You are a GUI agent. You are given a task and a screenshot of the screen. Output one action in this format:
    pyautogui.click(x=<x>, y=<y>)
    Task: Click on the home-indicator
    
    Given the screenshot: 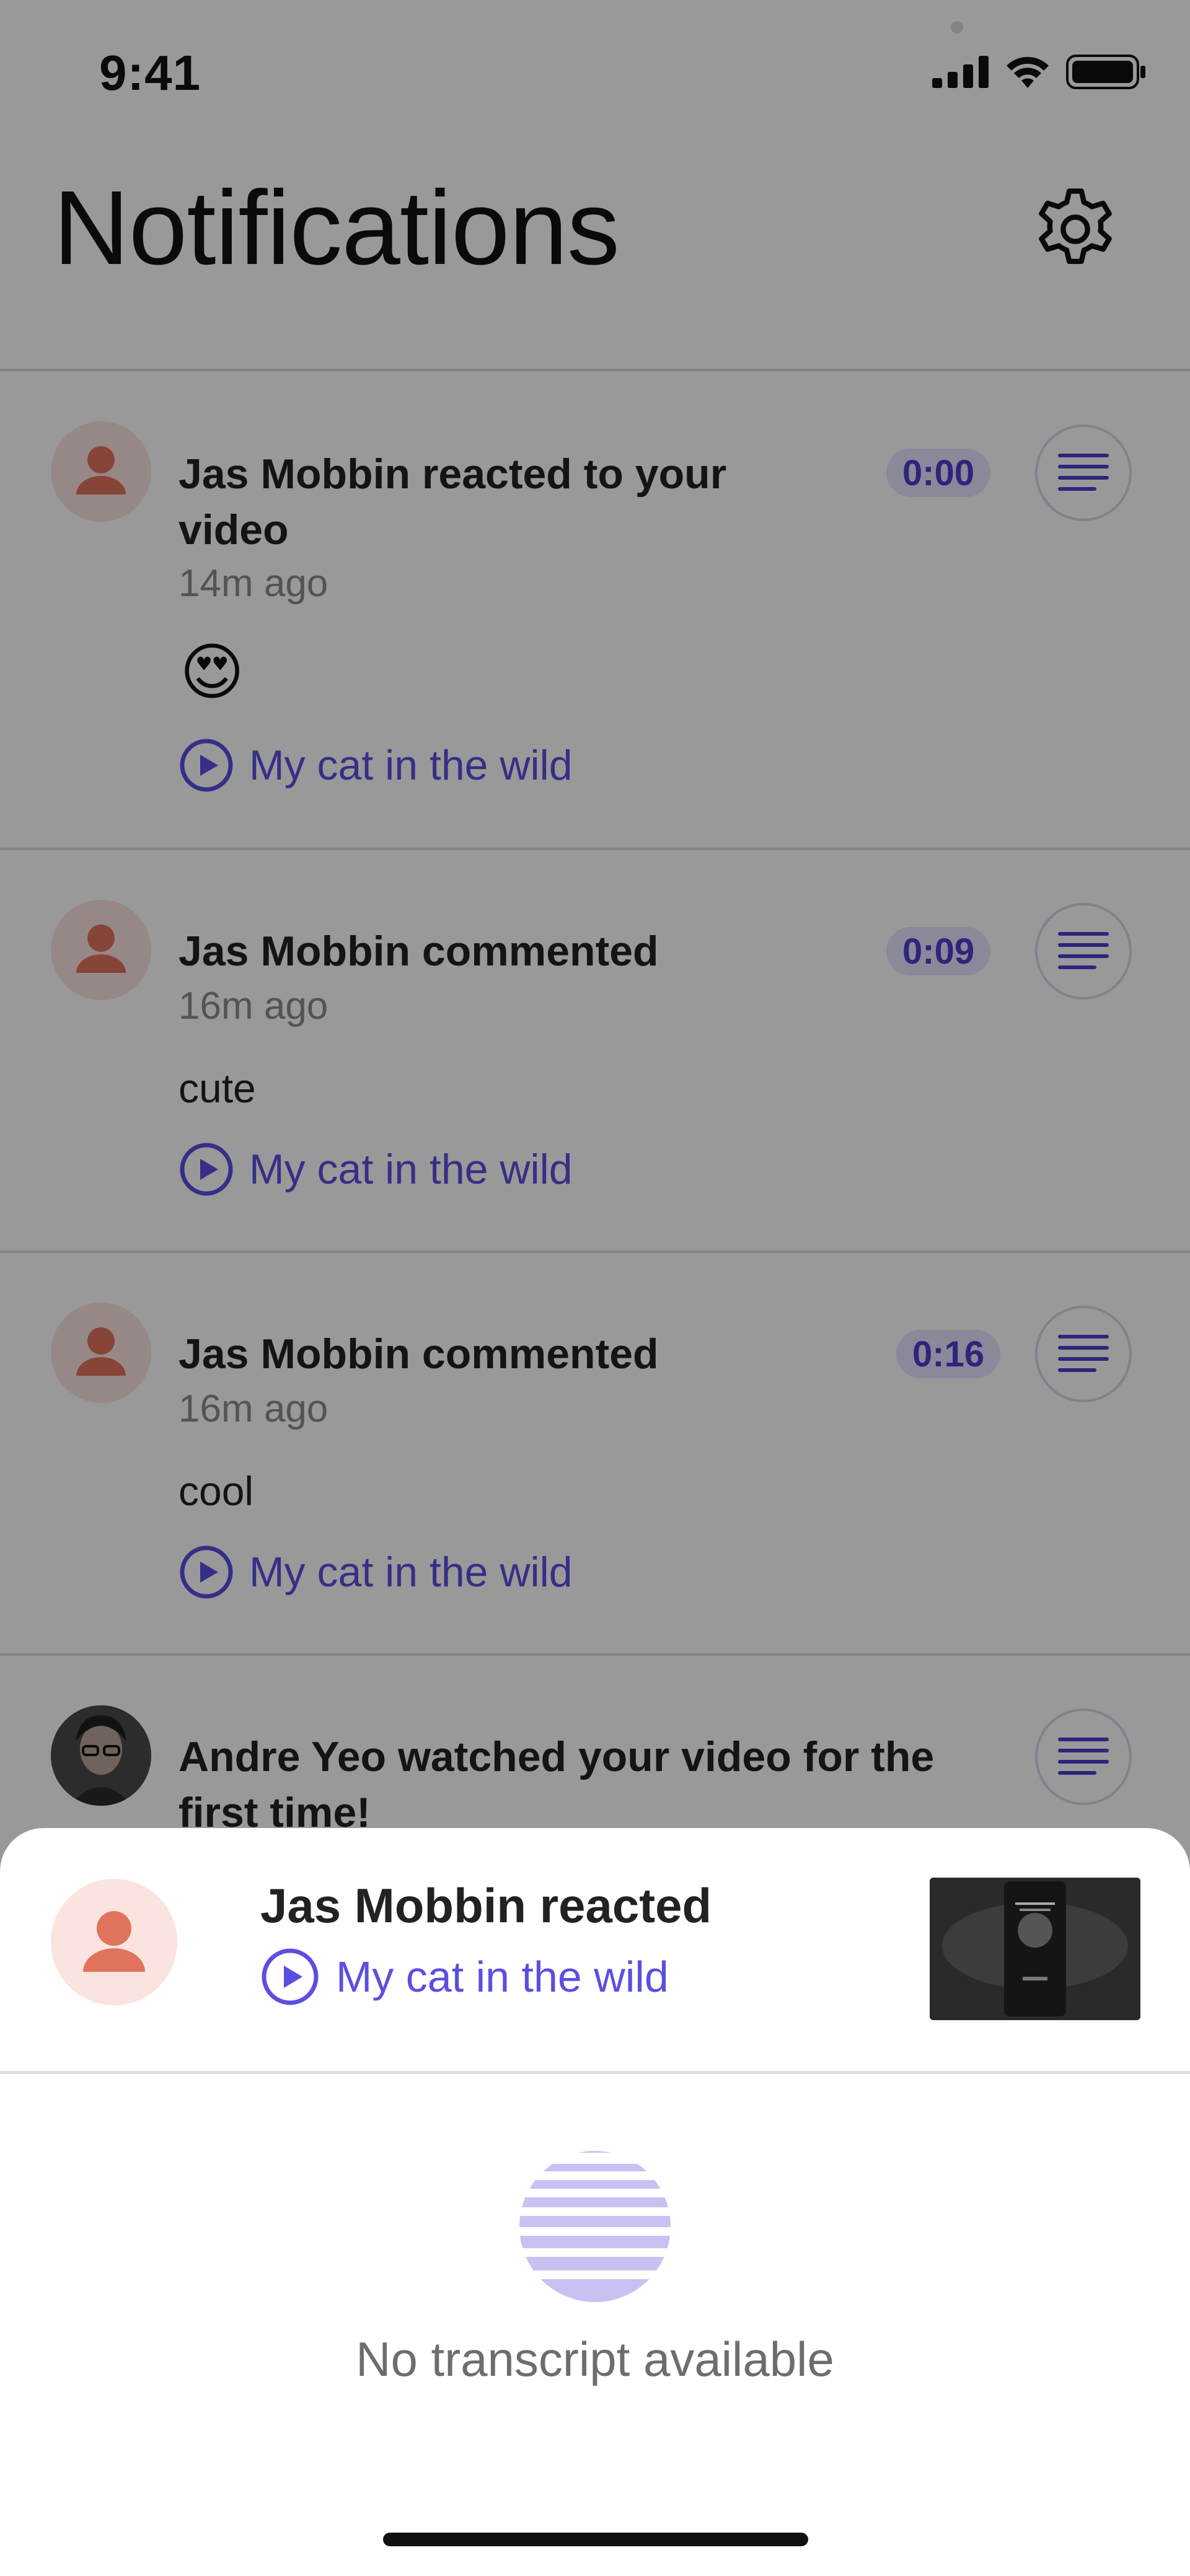 What is the action you would take?
    pyautogui.click(x=595, y=2540)
    